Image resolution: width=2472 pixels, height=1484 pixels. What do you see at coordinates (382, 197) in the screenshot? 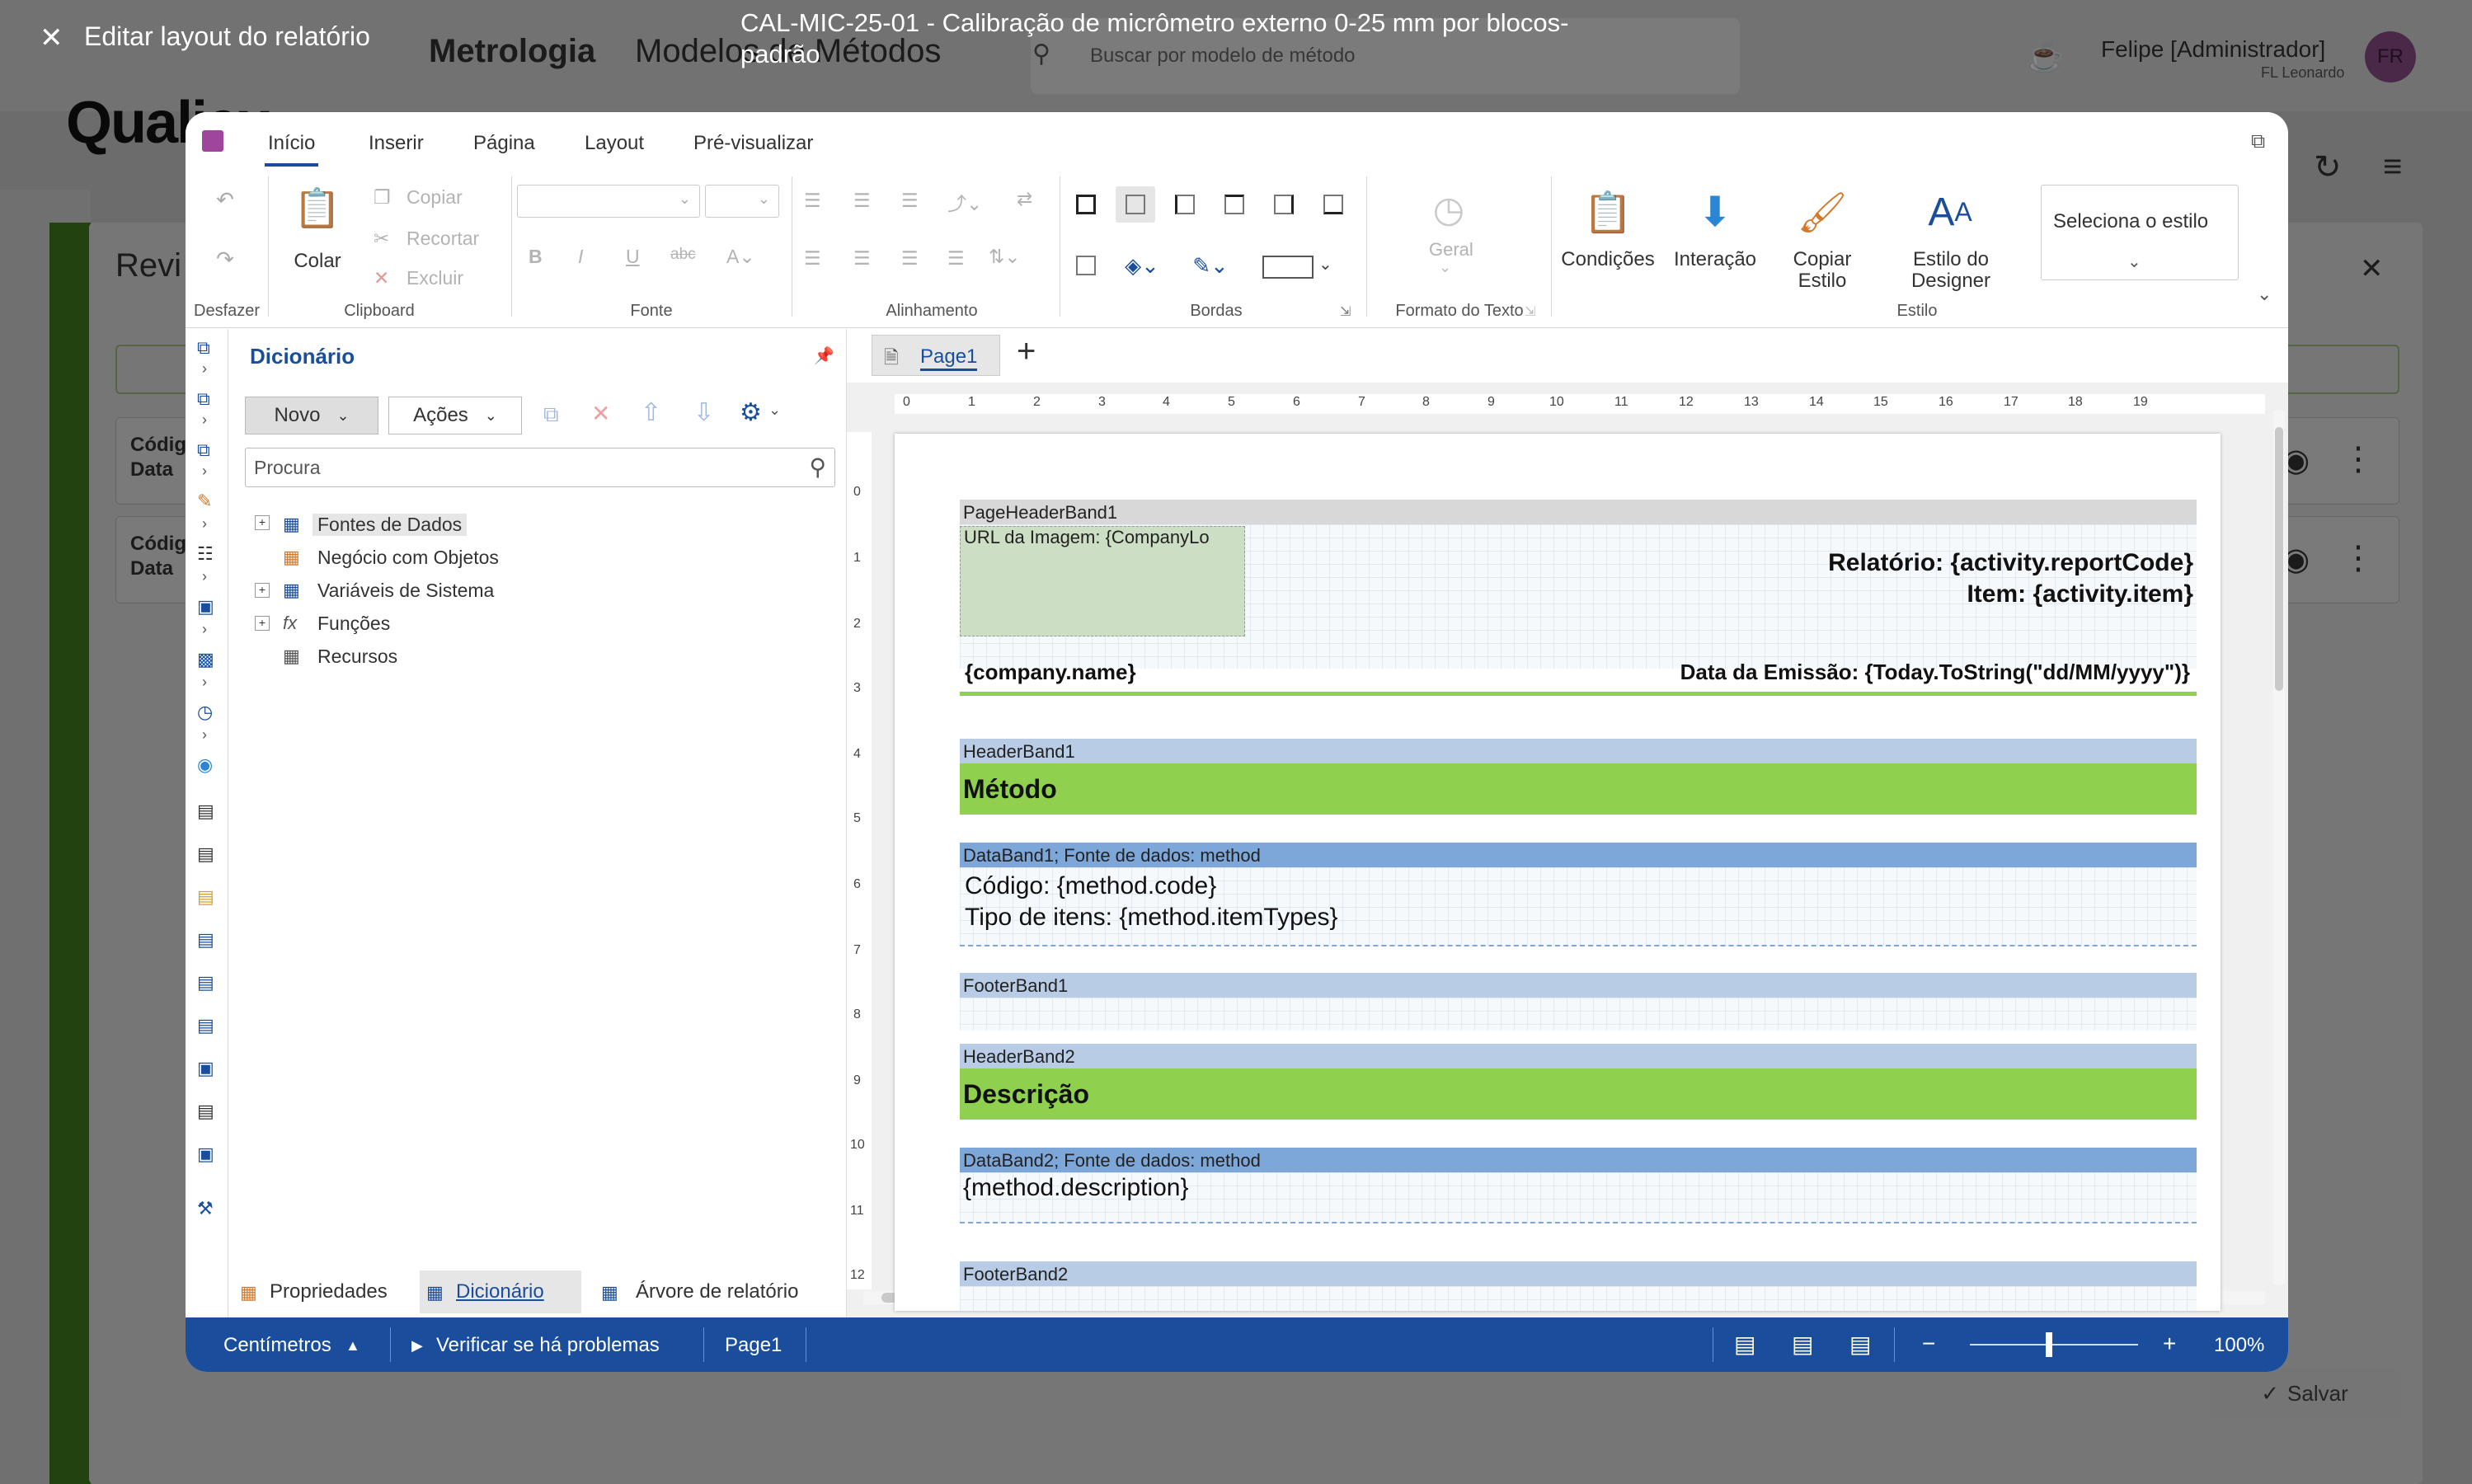
I see `copy-icon: ❐` at bounding box center [382, 197].